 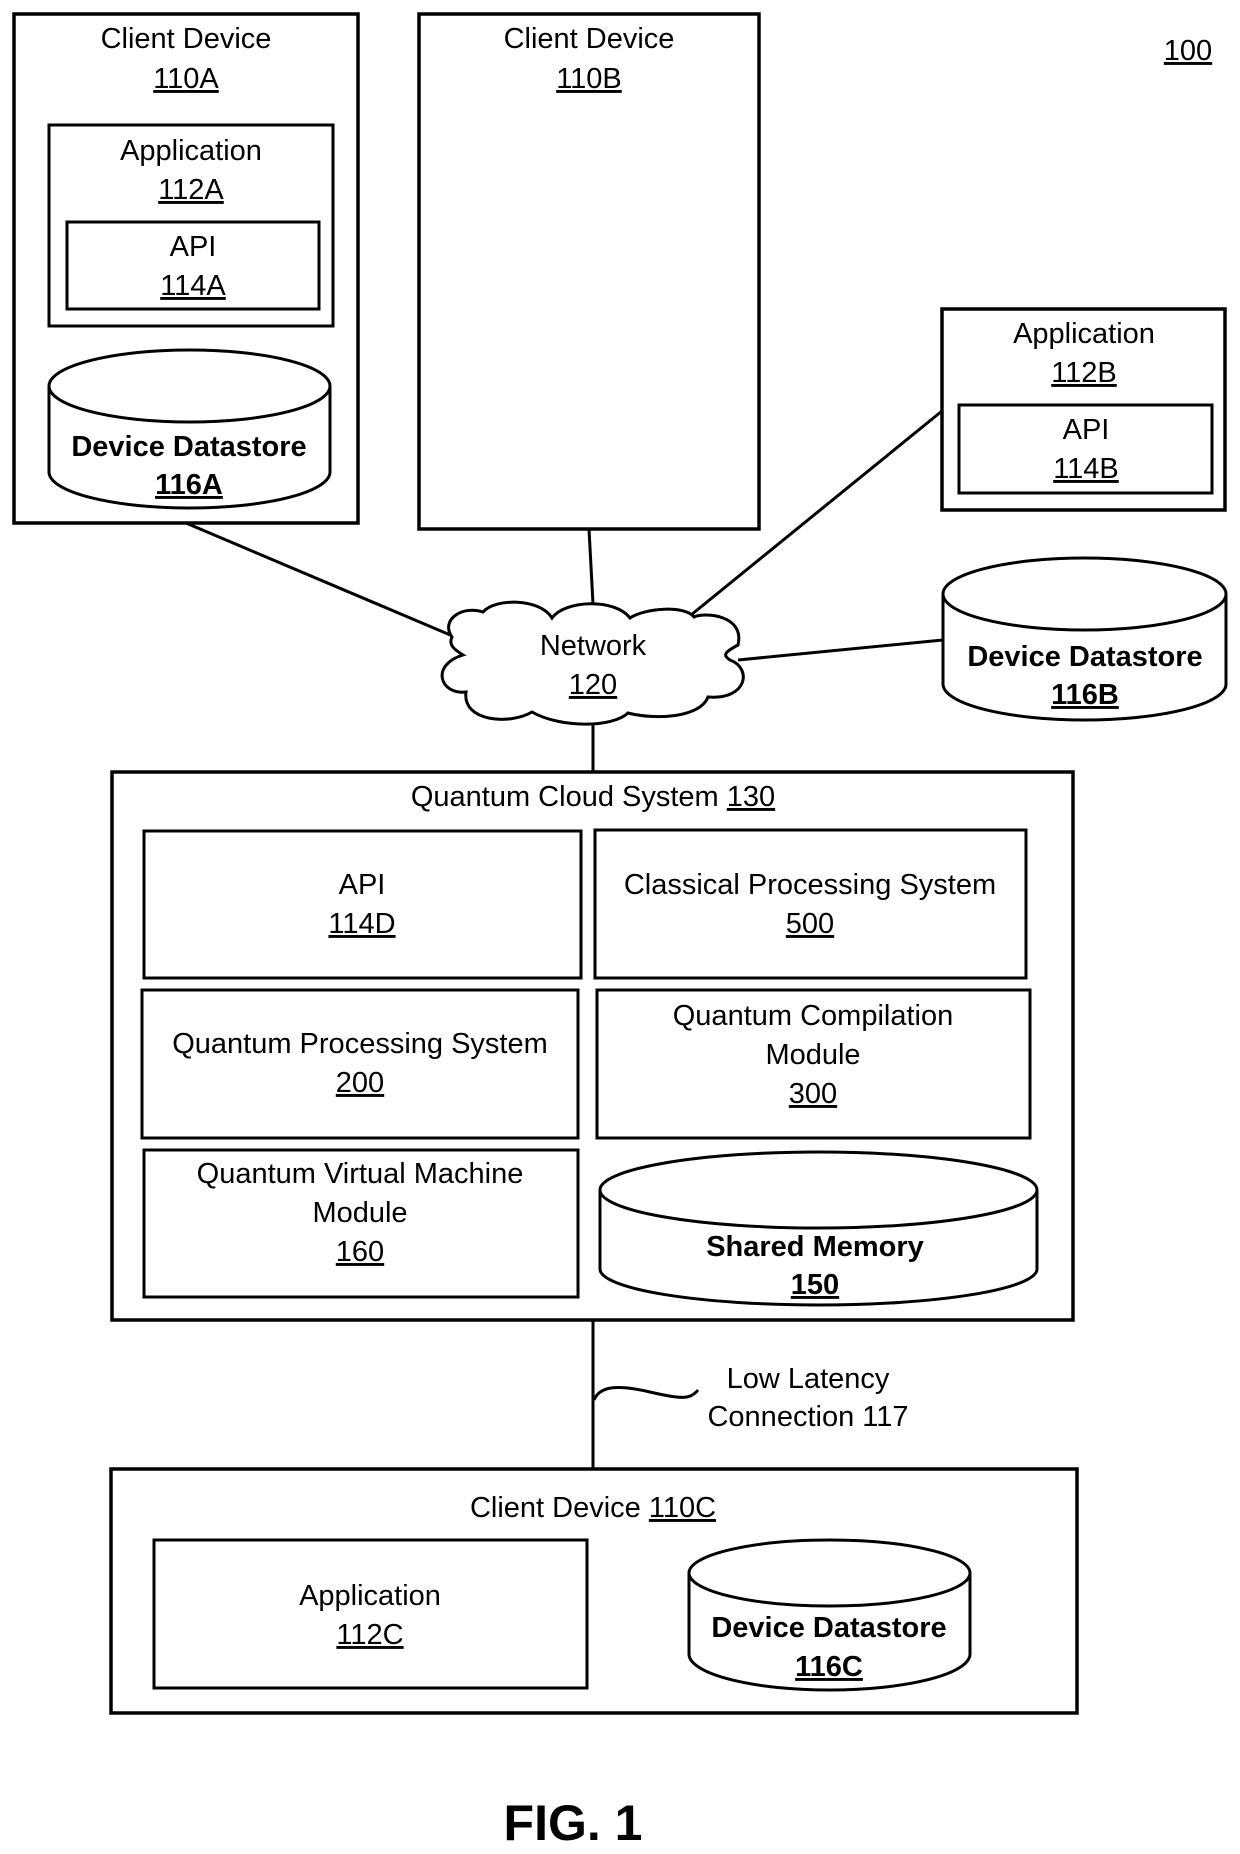 I want to click on datastore-116c-cylinder: Device Datastore 116C, so click(x=829, y=1615).